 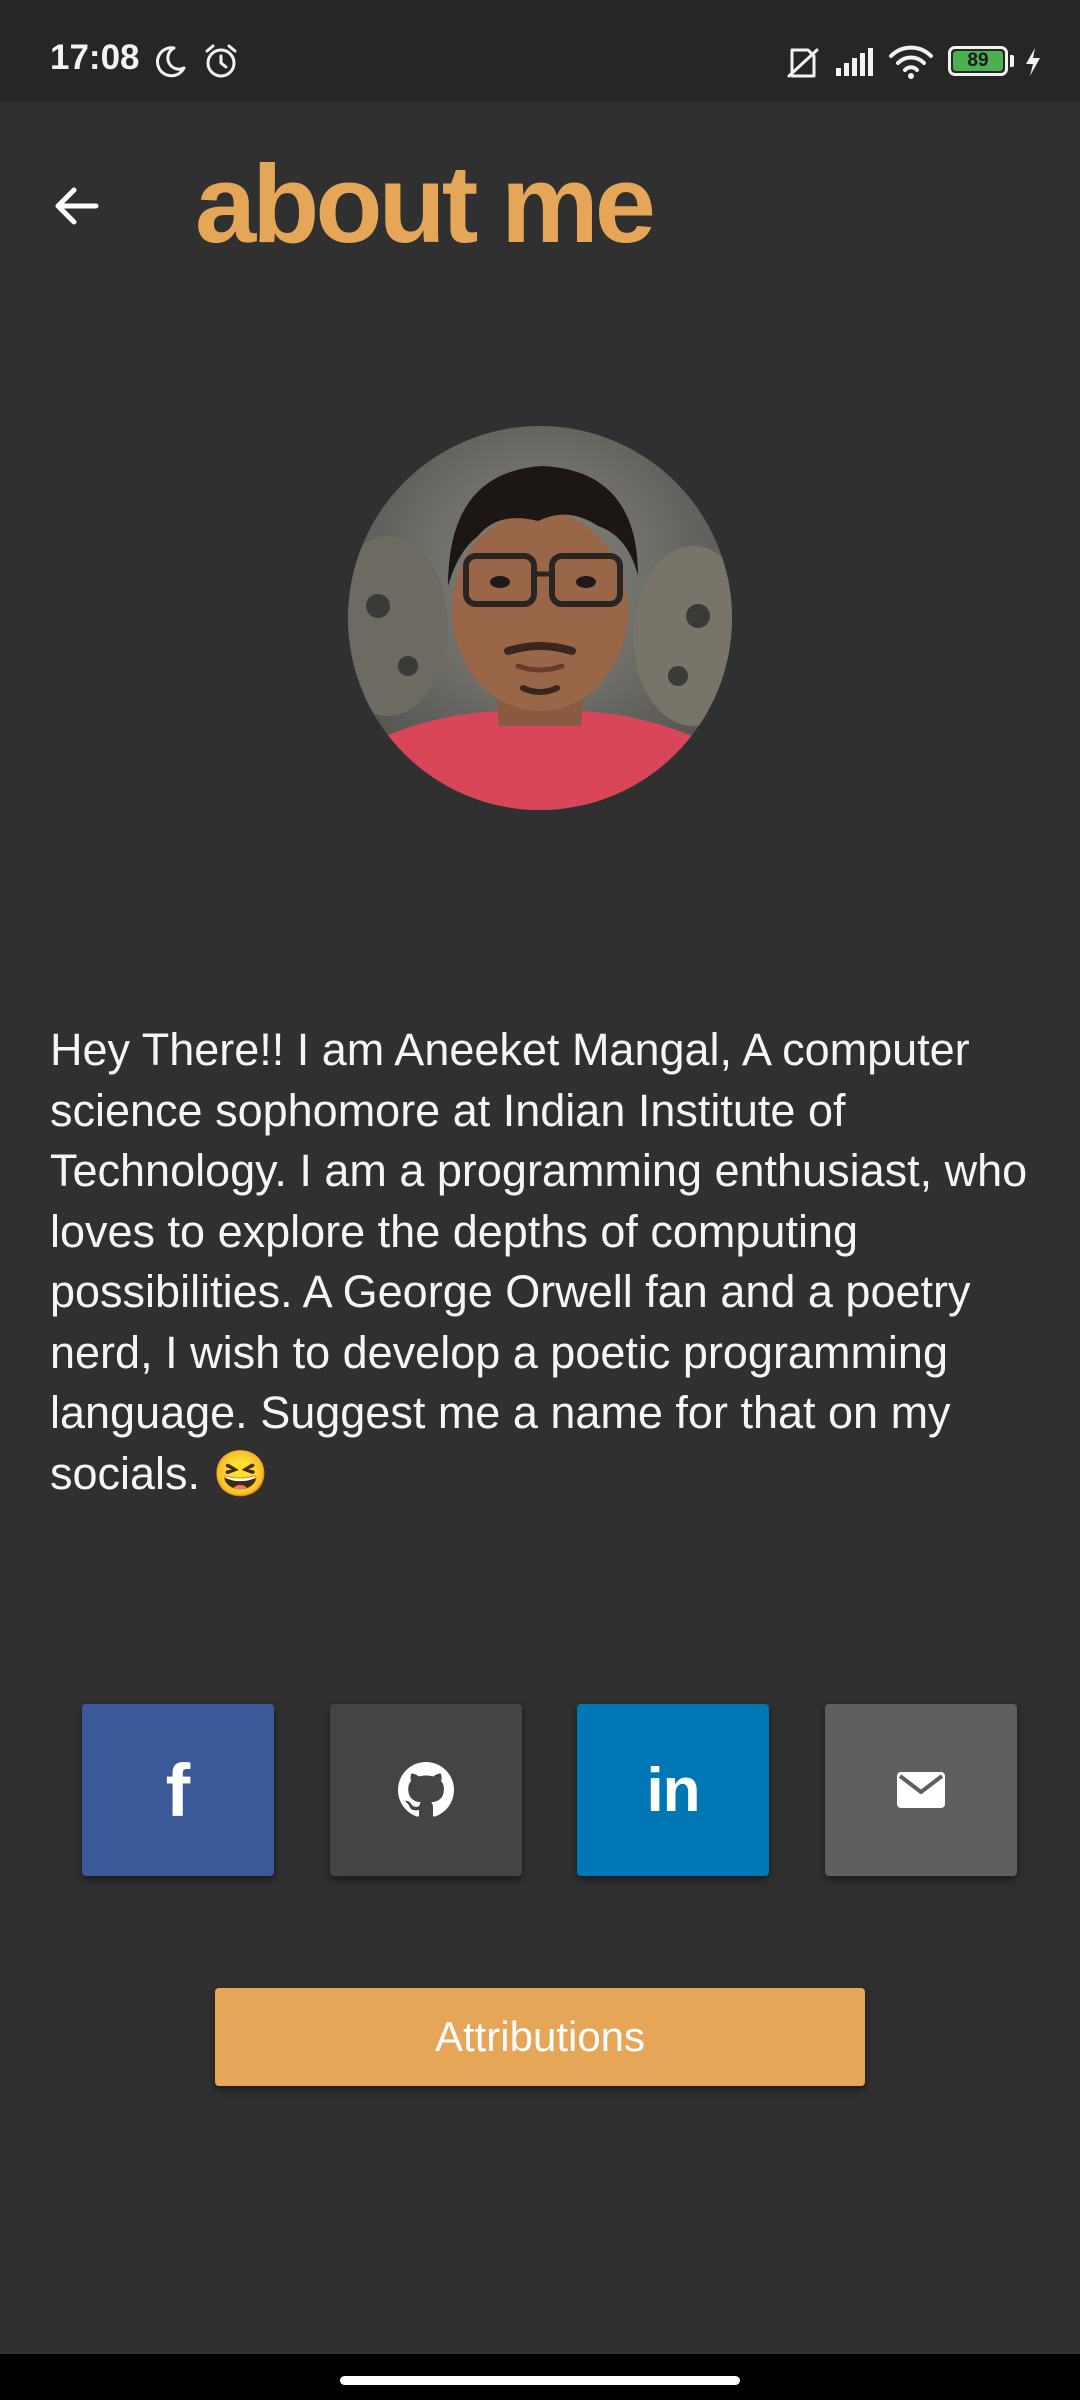 I want to click on battery-icon: 89, so click(x=978, y=61).